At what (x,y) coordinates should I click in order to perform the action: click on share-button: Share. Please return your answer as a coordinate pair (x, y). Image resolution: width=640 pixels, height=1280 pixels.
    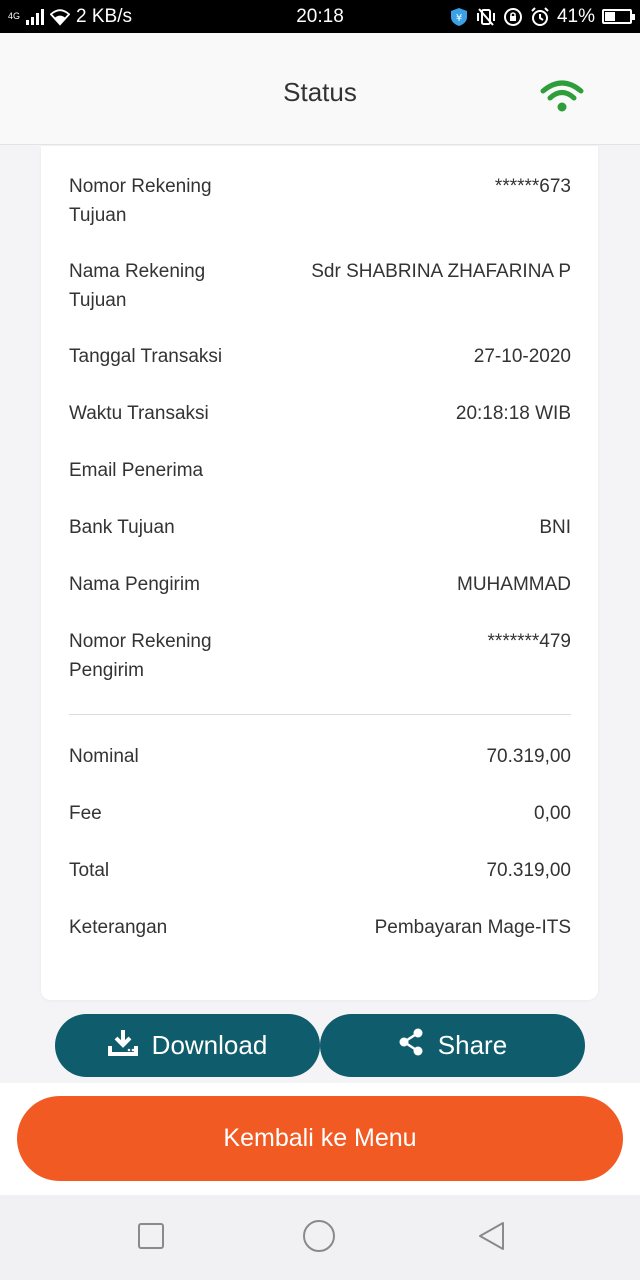
    Looking at the image, I should click on (452, 1045).